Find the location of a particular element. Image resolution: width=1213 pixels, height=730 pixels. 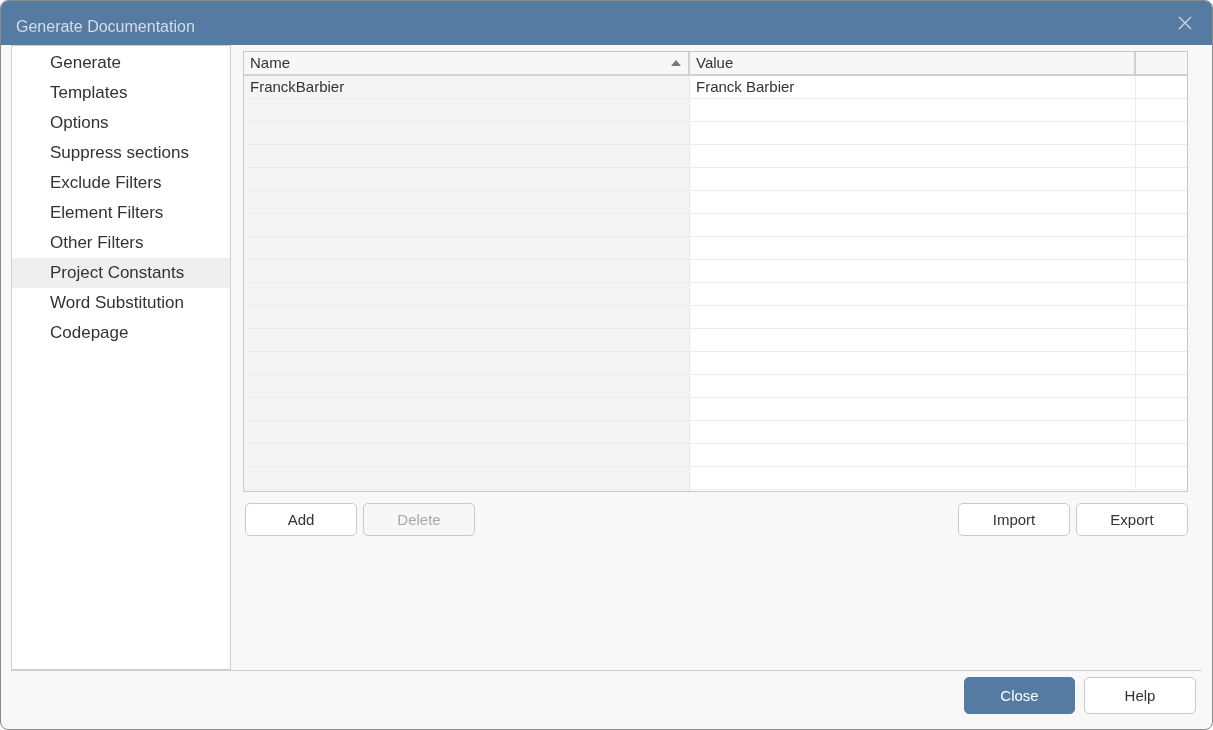

button: Help is located at coordinates (1140, 695).